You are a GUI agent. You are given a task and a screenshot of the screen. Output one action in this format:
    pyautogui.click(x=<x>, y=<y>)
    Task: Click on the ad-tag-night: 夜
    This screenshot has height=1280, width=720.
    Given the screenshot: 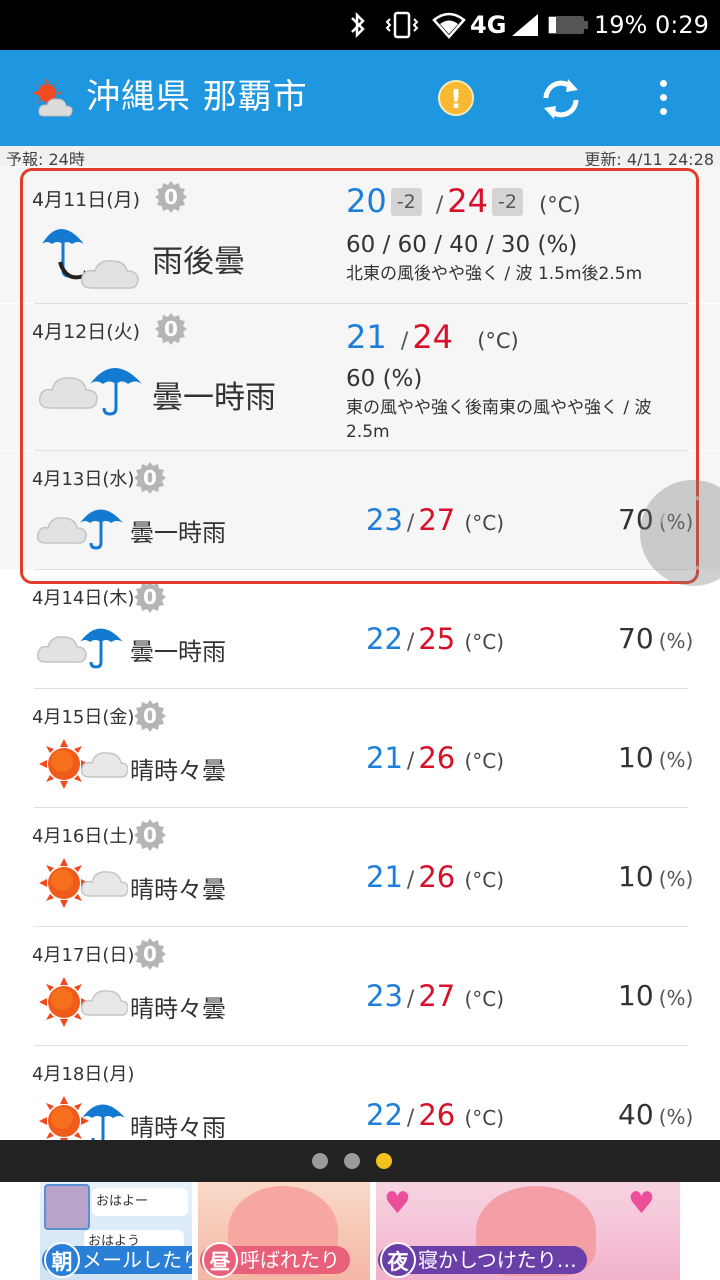 What is the action you would take?
    pyautogui.click(x=398, y=1260)
    